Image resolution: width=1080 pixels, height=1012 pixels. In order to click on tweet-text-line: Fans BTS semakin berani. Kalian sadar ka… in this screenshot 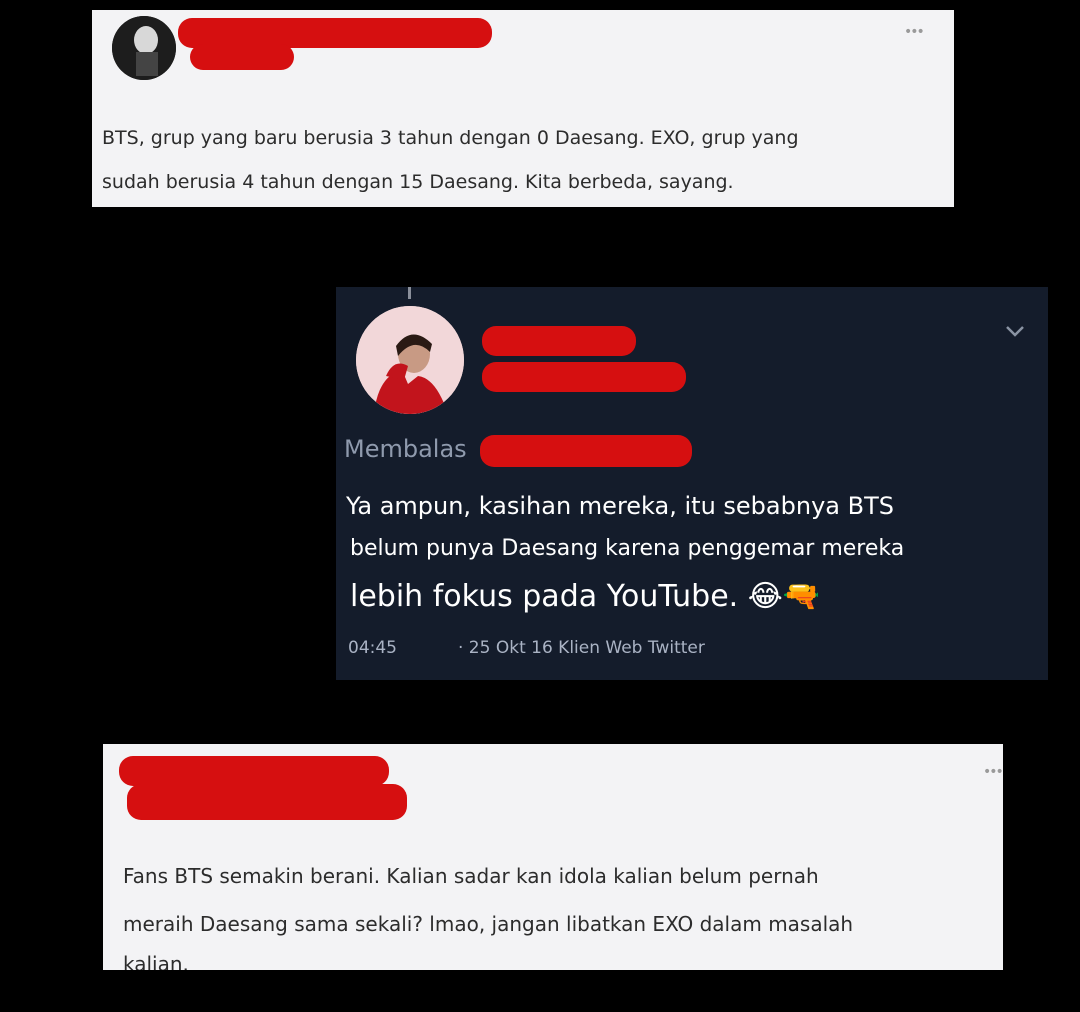, I will do `click(471, 876)`.